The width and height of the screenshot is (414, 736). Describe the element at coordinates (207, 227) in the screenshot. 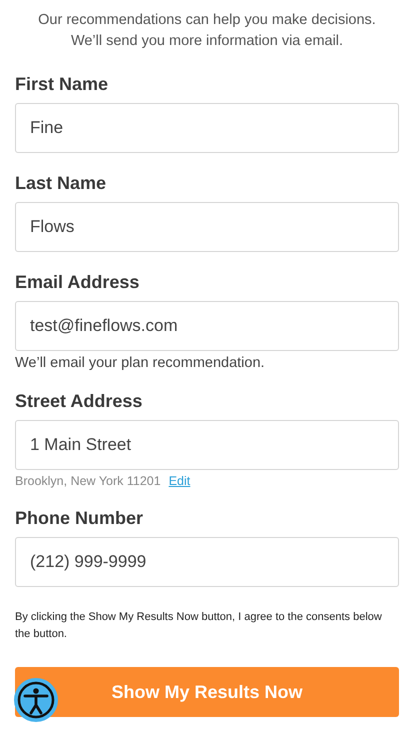

I see `input-field: Flows` at that location.